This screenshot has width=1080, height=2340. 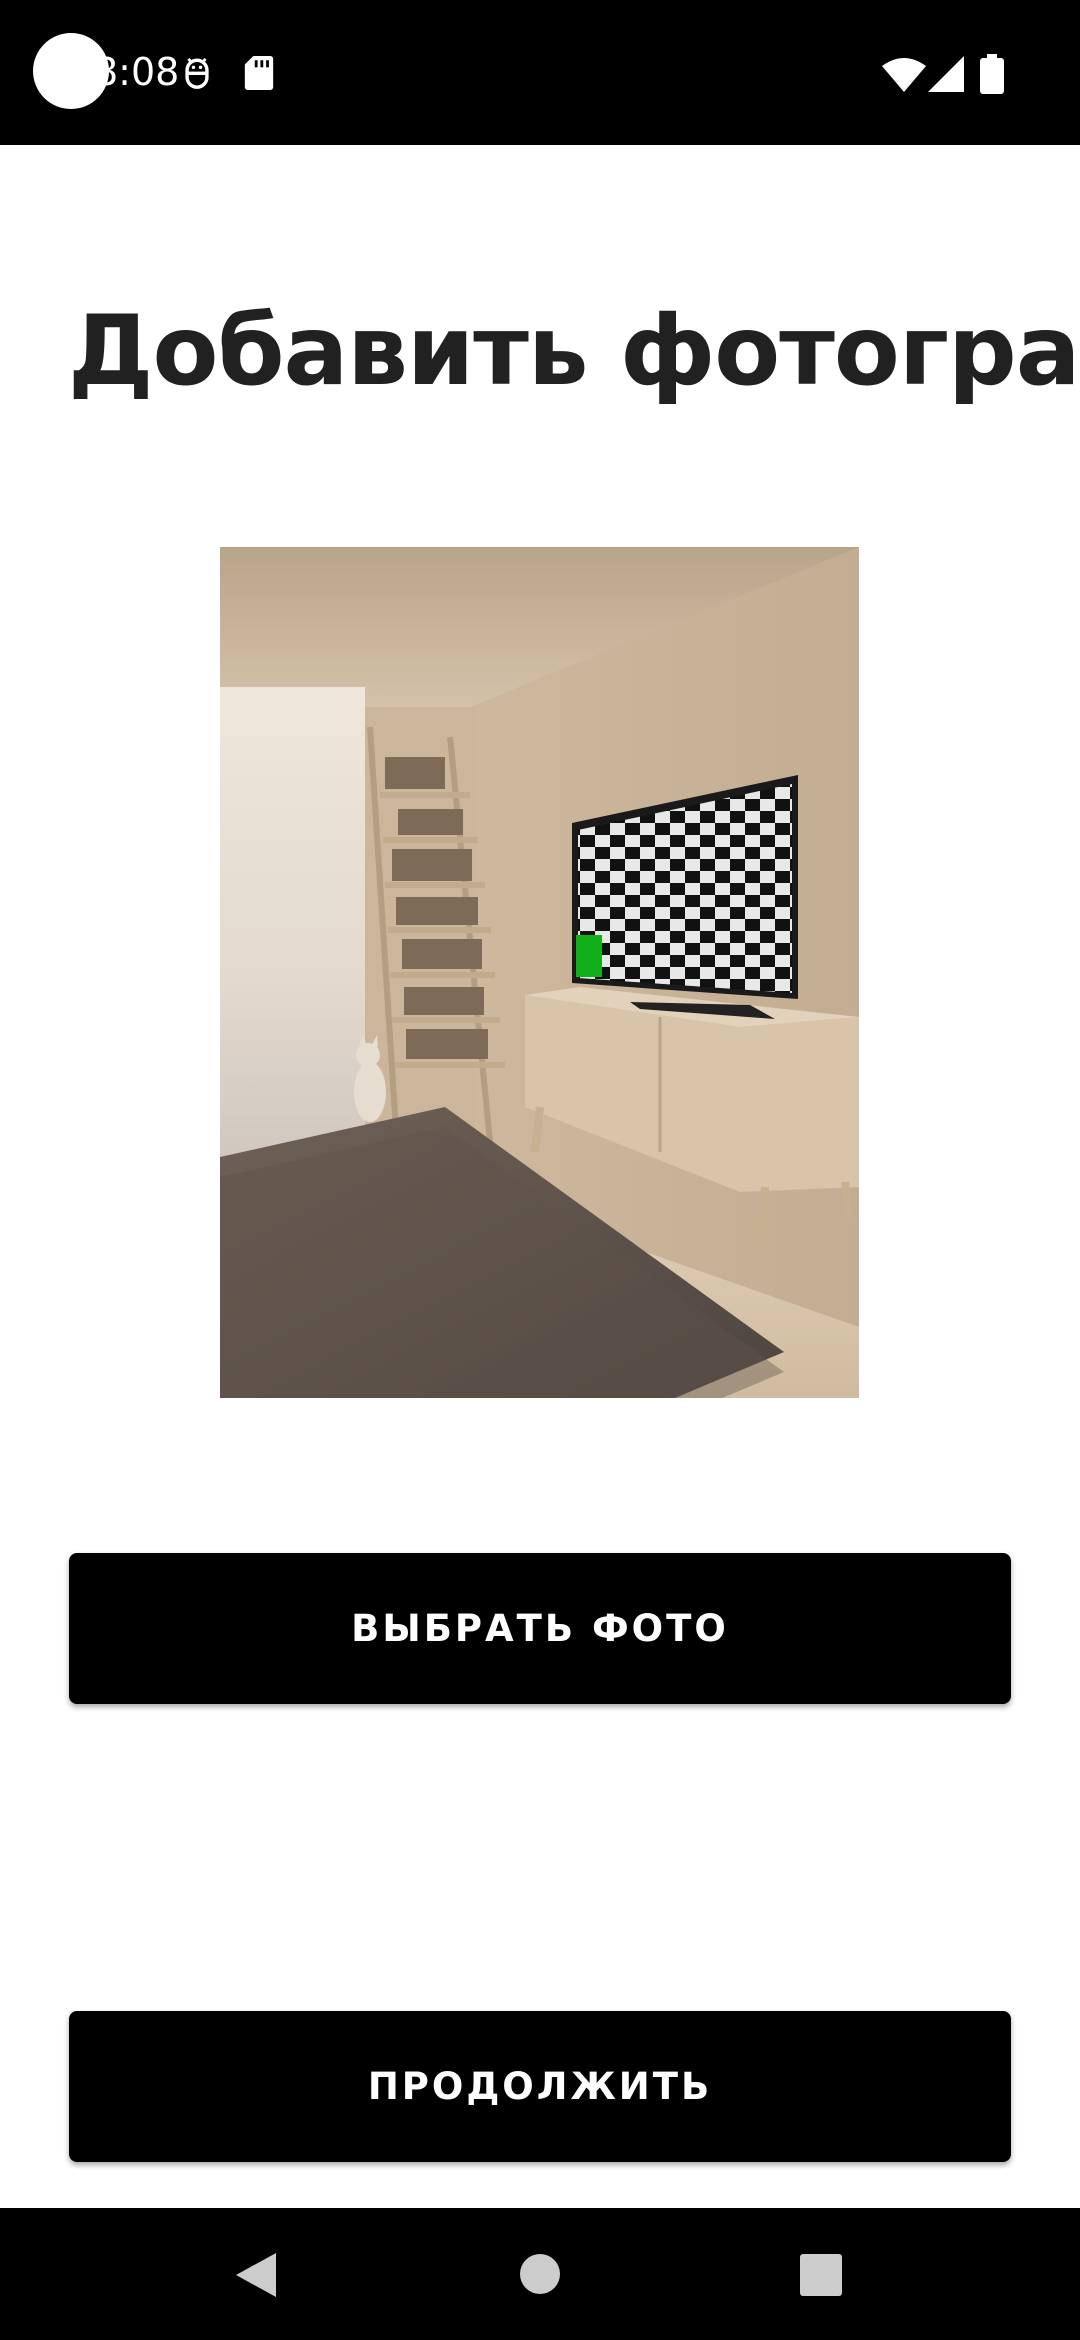 I want to click on choose-photo-button: ВЫБРАТЬ ФОТО, so click(x=540, y=1628).